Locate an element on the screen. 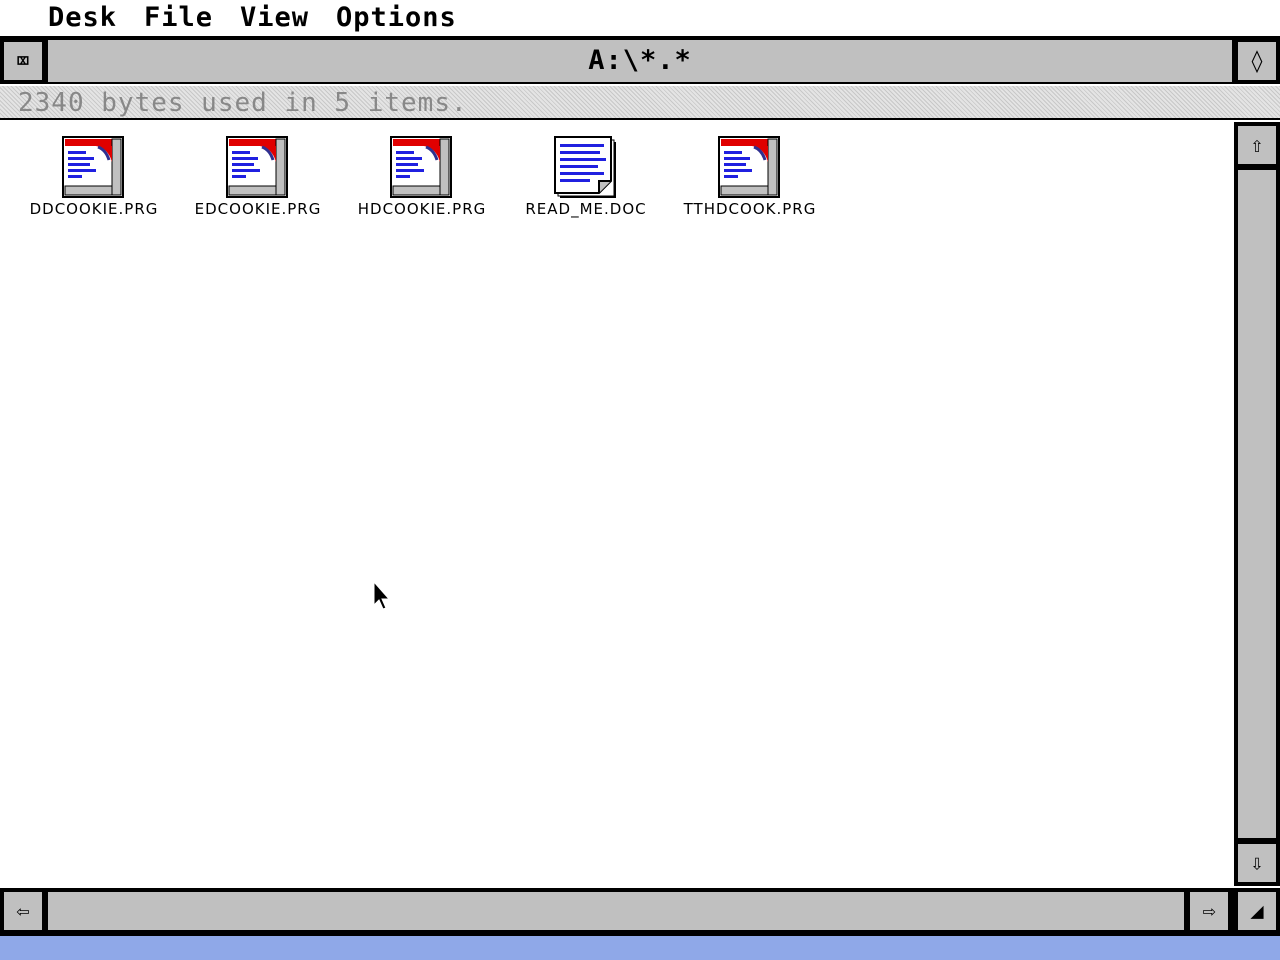  file-label: DDCOOKIE.PRG is located at coordinates (94, 209).